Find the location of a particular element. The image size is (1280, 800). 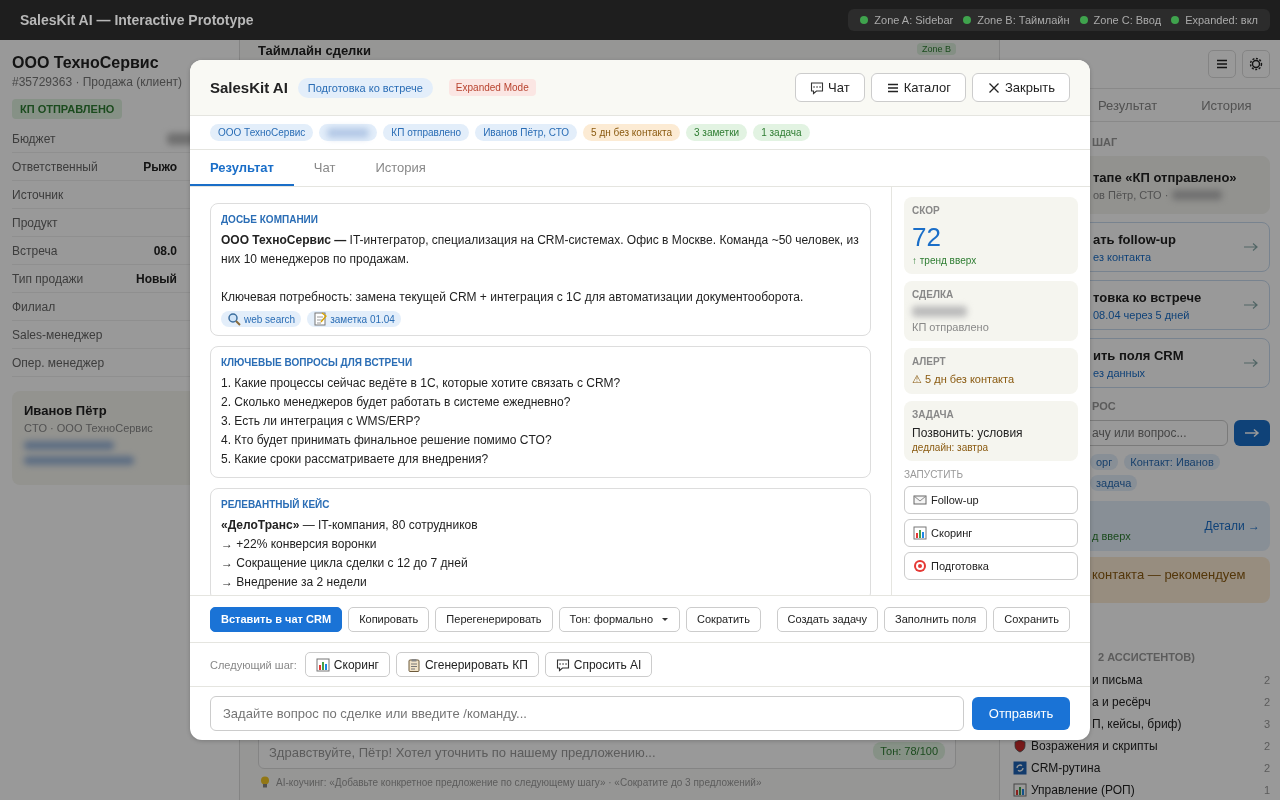

settings-icon is located at coordinates (1256, 64).